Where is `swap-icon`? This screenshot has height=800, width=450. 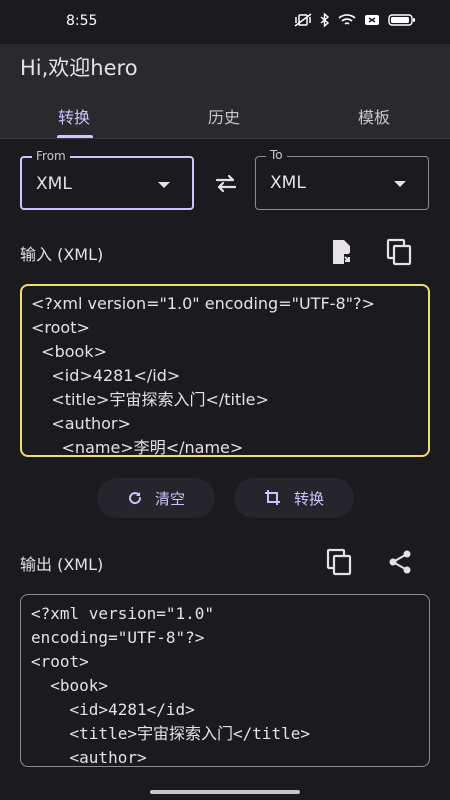
swap-icon is located at coordinates (226, 183).